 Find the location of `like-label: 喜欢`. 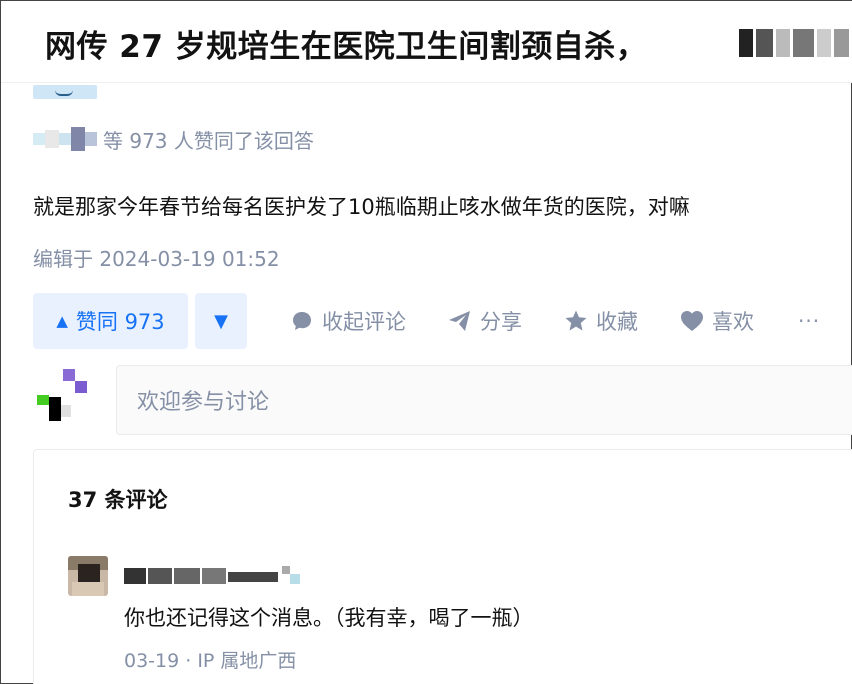

like-label: 喜欢 is located at coordinates (733, 322).